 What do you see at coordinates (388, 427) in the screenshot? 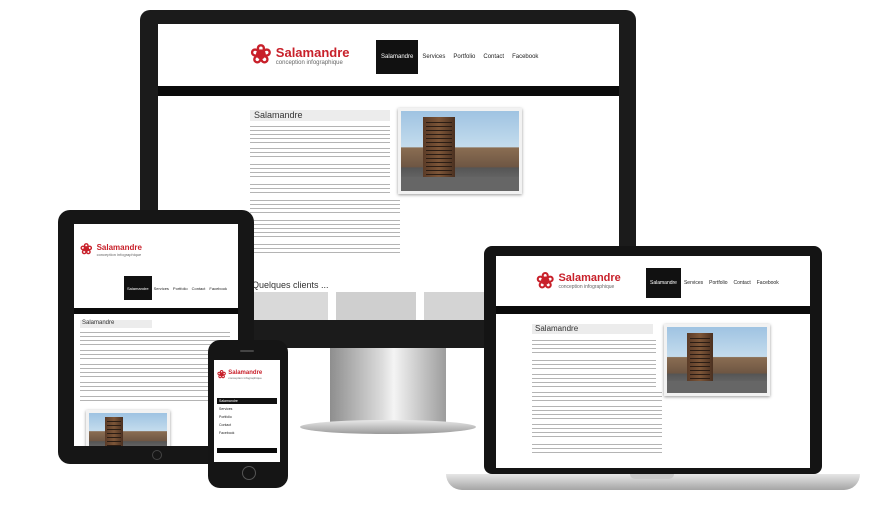
I see `monitor-stand-base` at bounding box center [388, 427].